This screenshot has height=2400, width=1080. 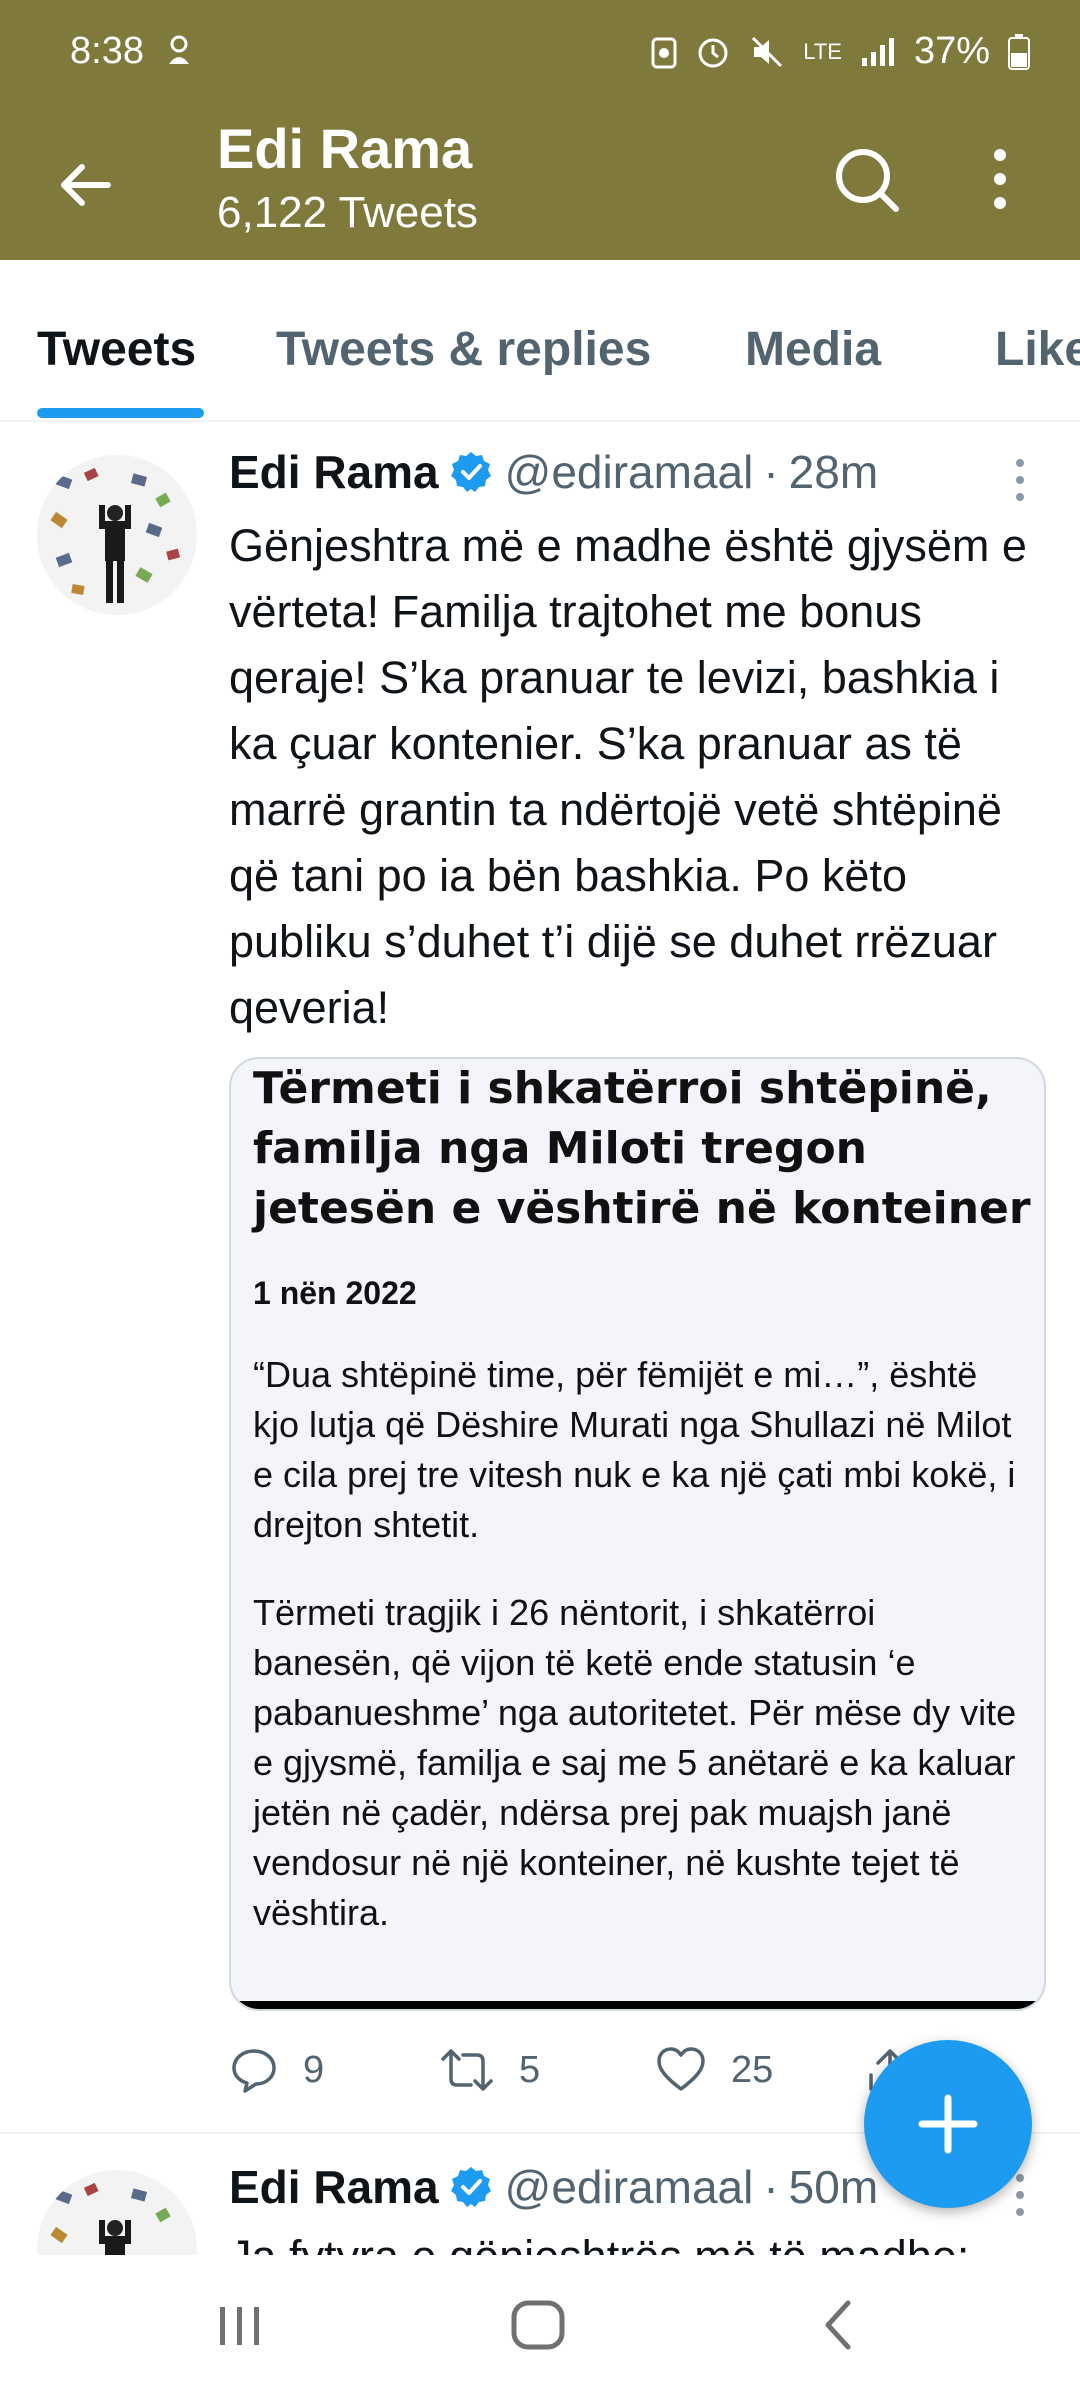 I want to click on tweet-header: Edi Rama @ediramaal · 50m, so click(x=553, y=2187).